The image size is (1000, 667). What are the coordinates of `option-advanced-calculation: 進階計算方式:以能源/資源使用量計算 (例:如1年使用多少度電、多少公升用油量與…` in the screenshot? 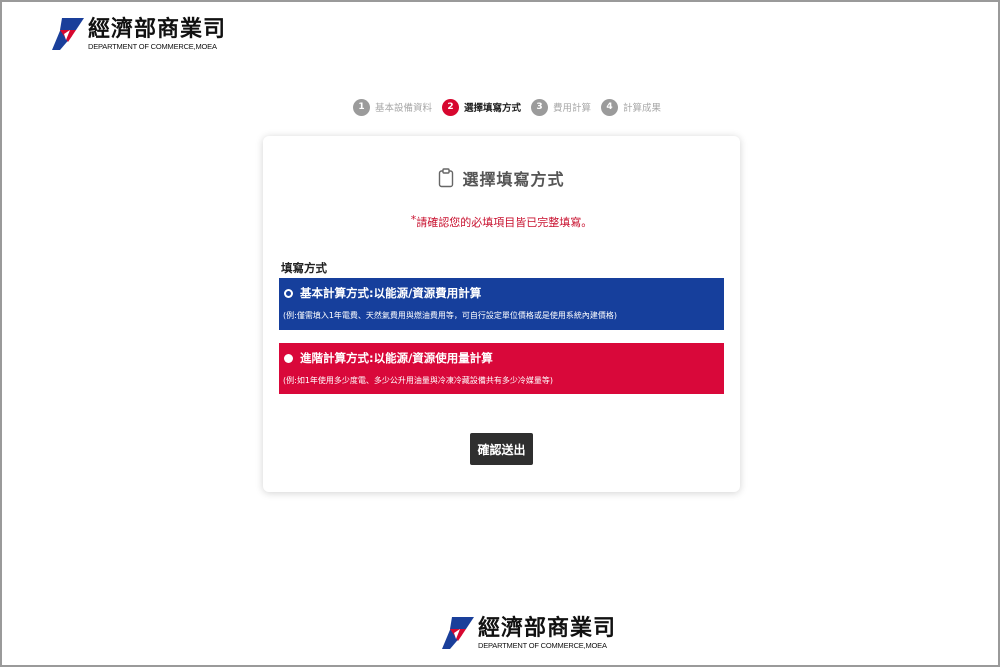 It's located at (501, 368).